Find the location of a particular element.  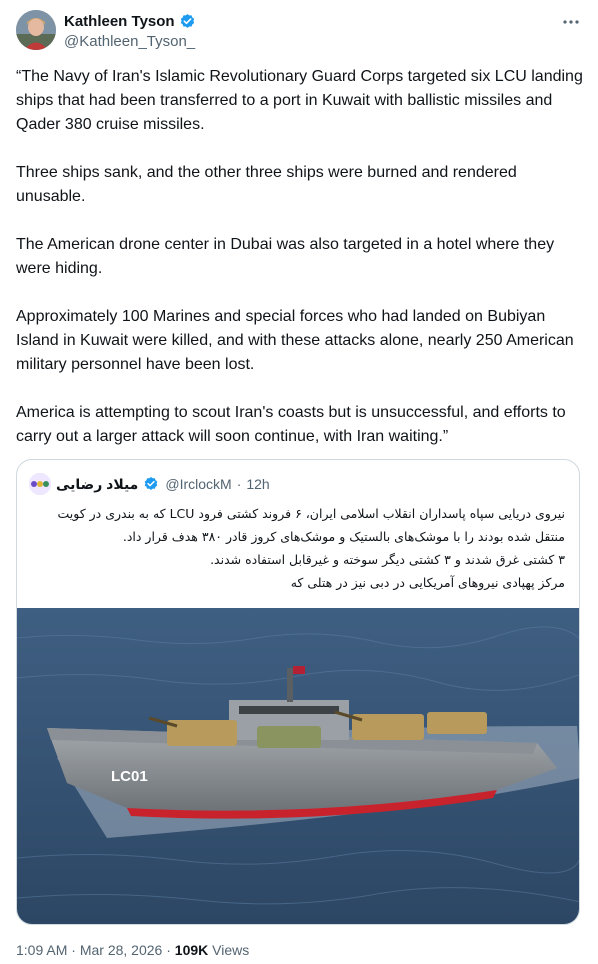

more-horizontal-icon is located at coordinates (571, 22).